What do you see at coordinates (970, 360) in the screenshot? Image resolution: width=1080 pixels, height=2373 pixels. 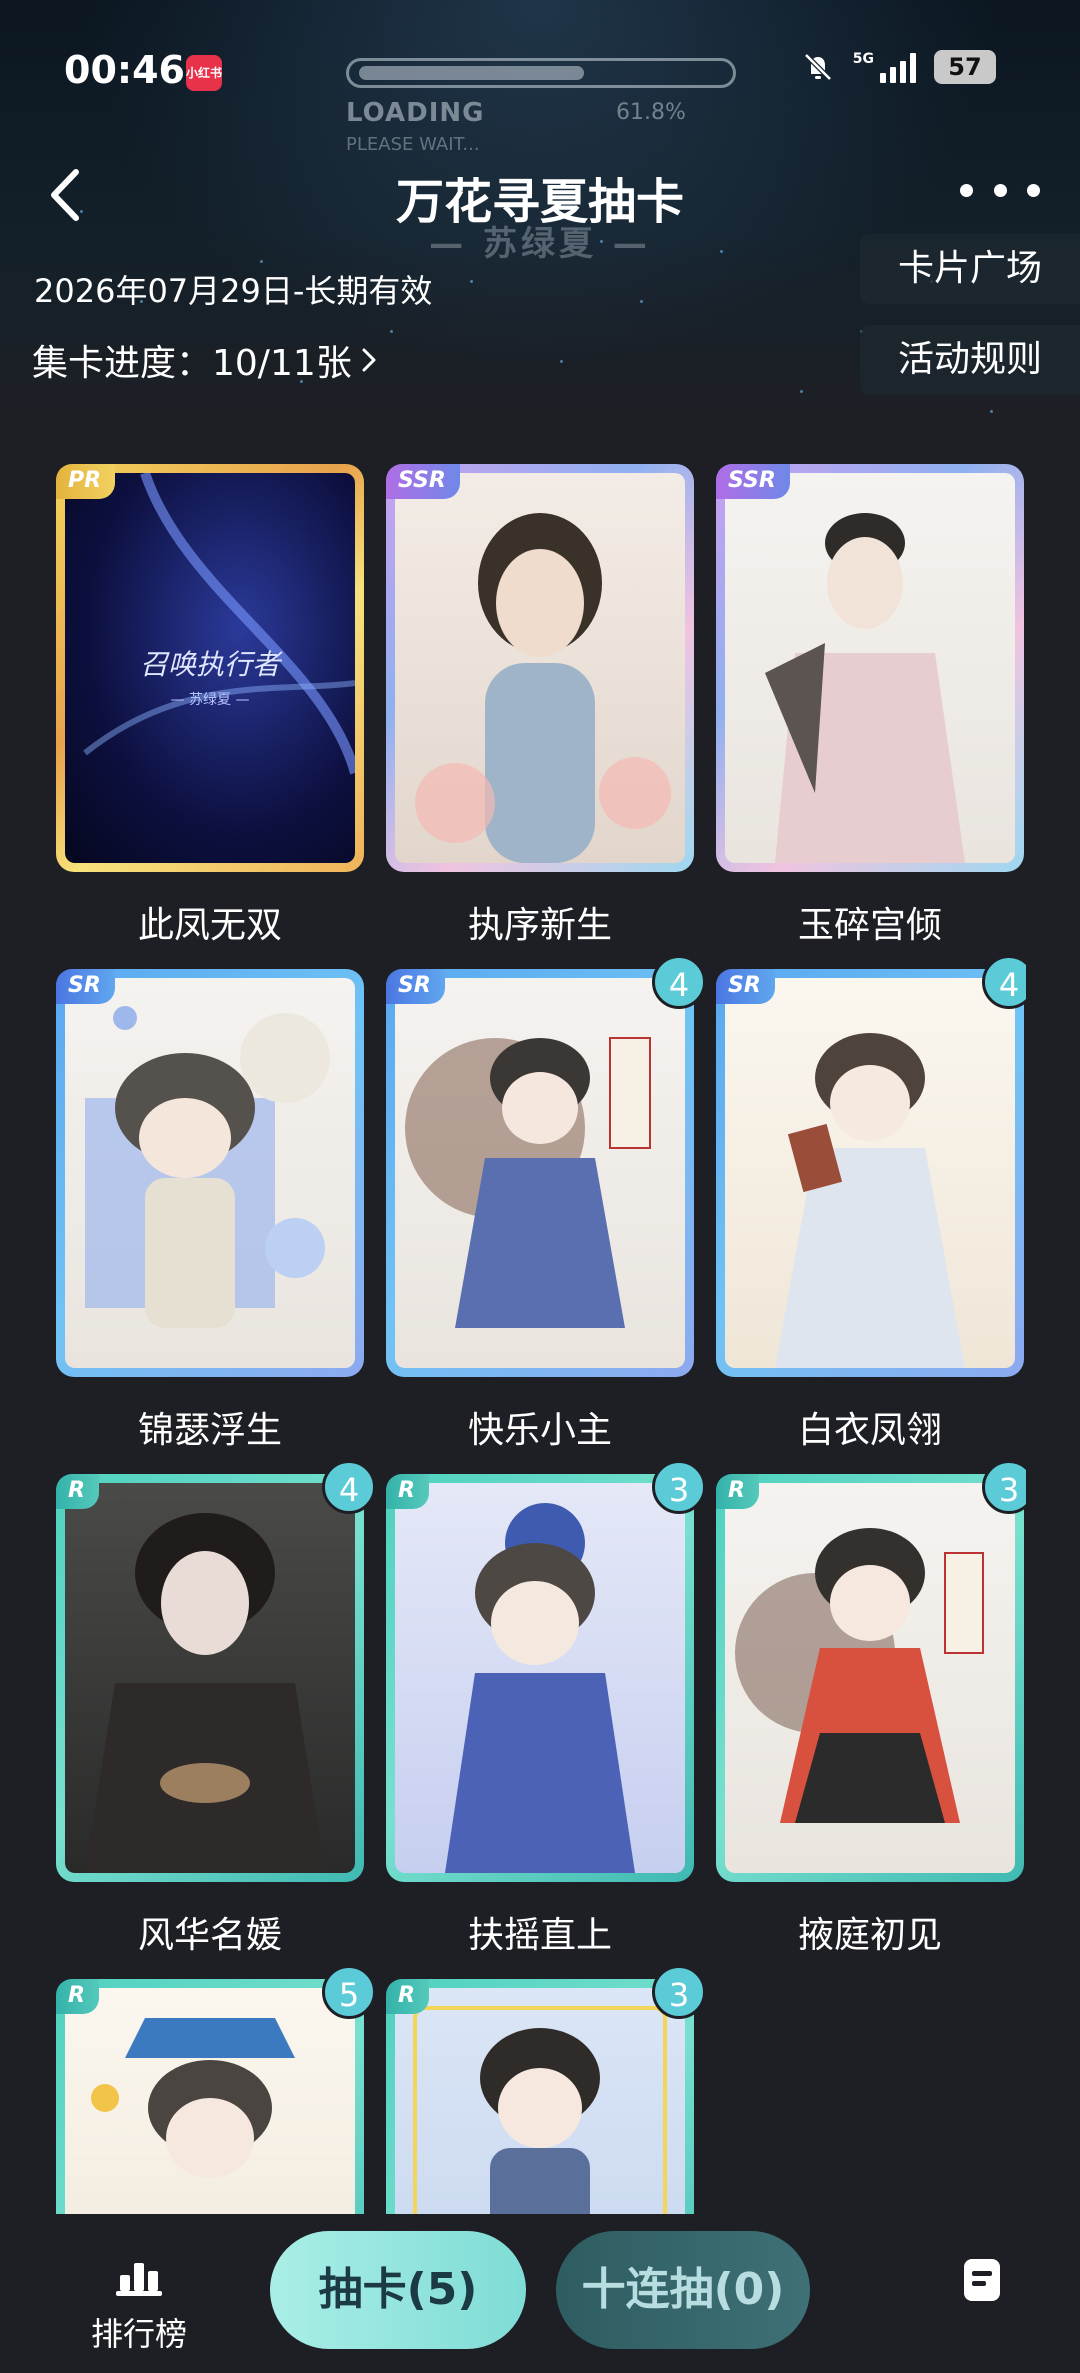 I see `activity-rules-button: 活动规则` at bounding box center [970, 360].